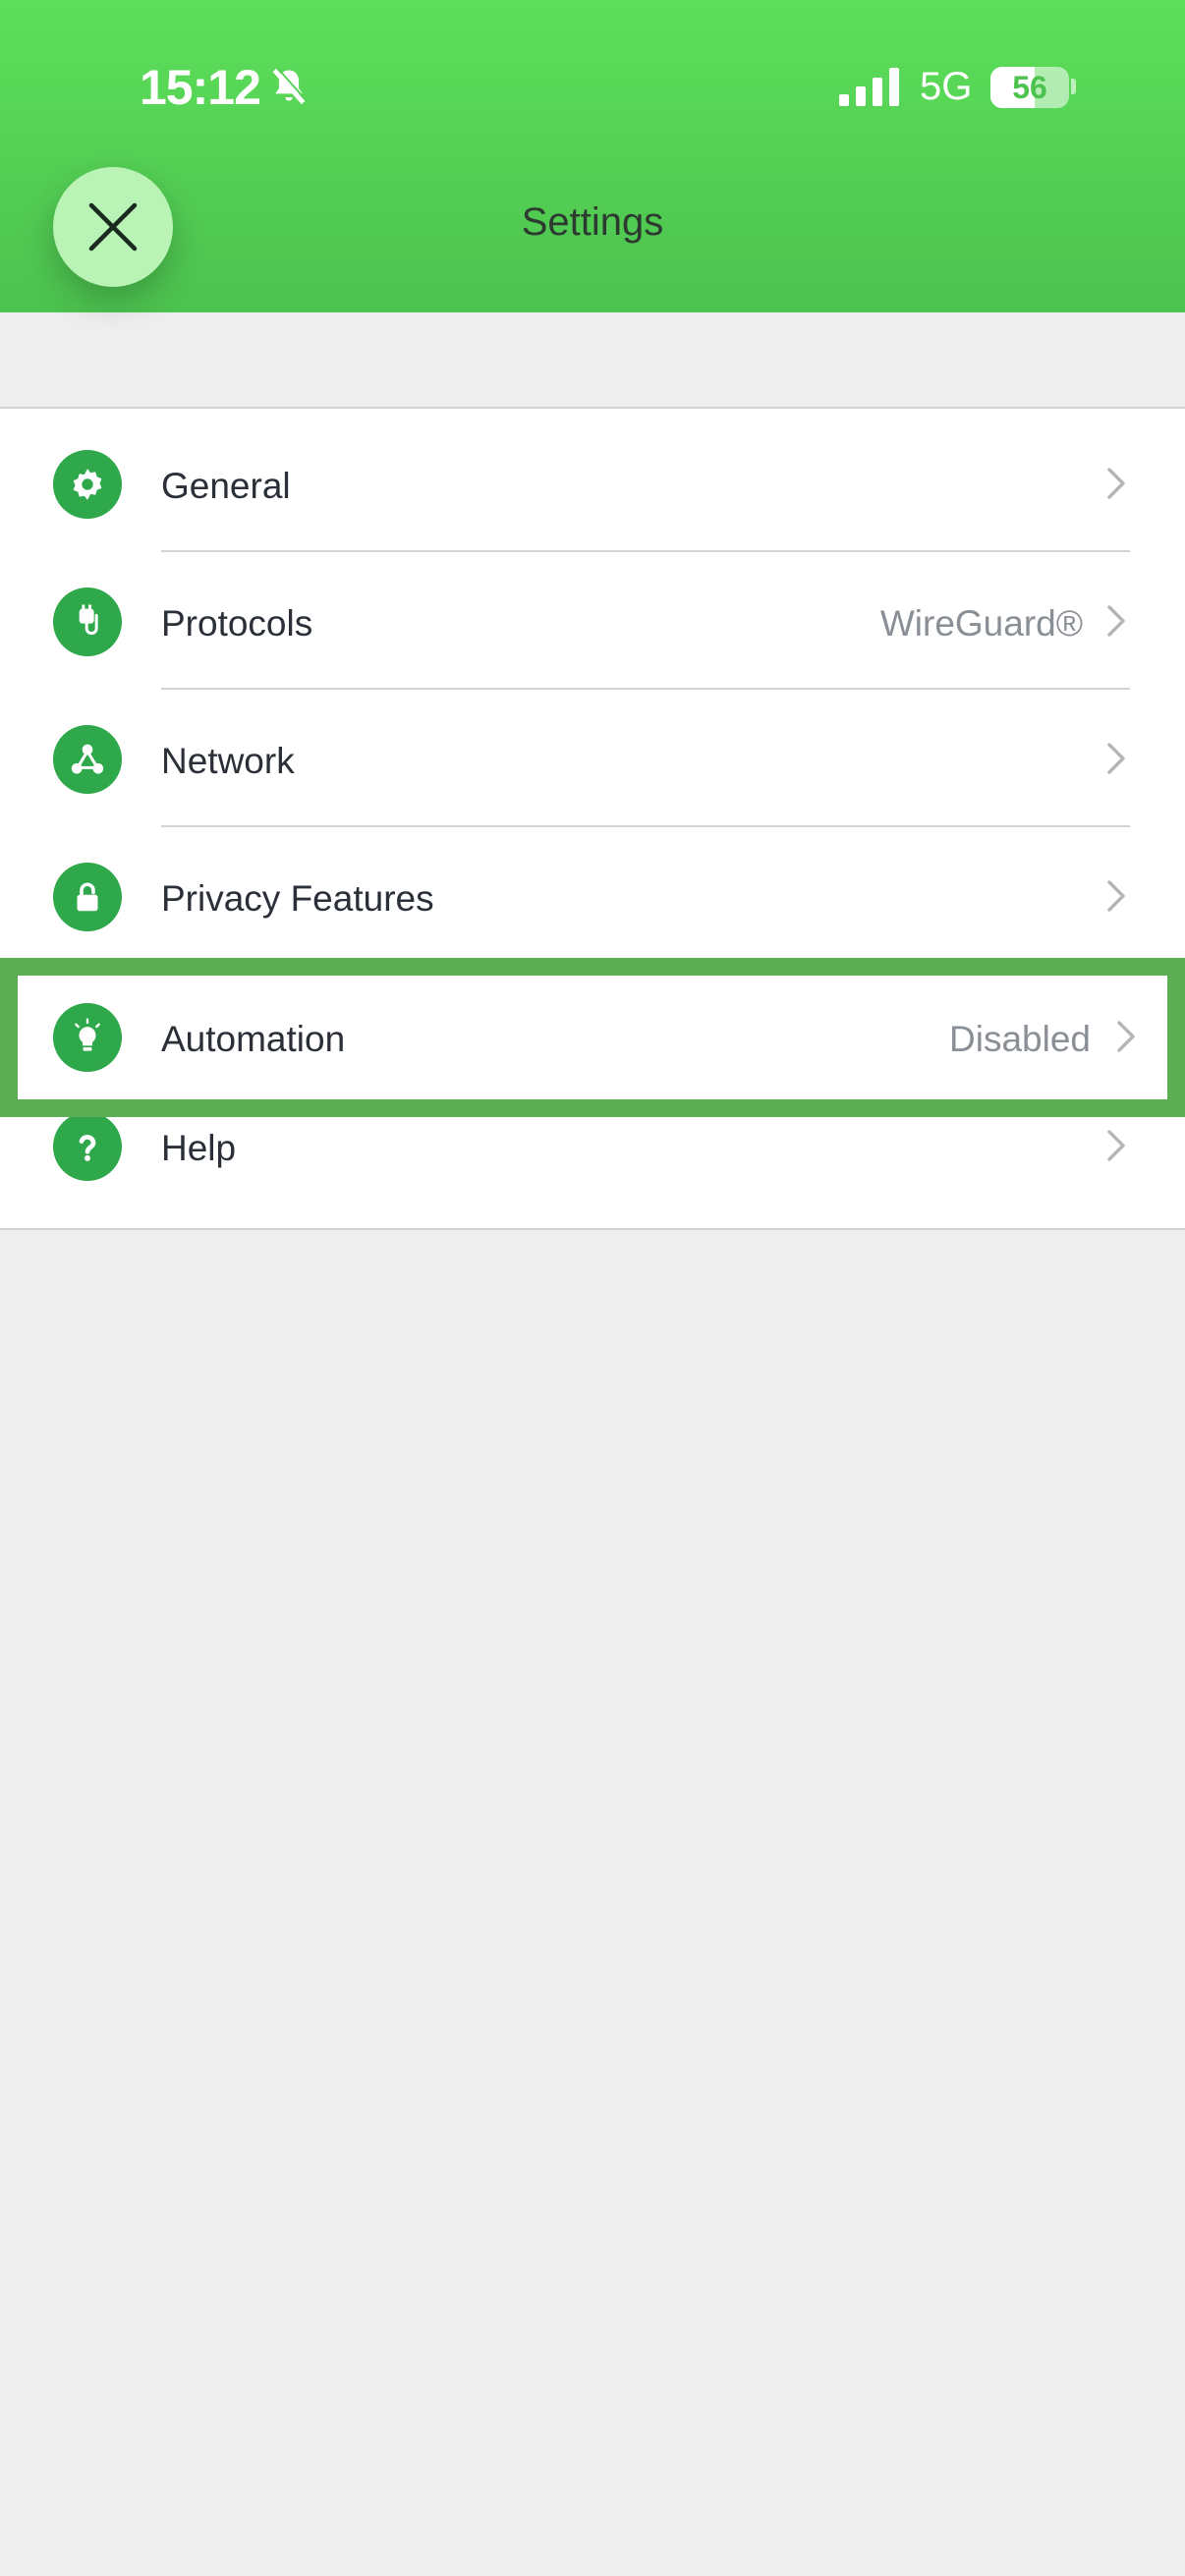 The width and height of the screenshot is (1185, 2576). Describe the element at coordinates (237, 623) in the screenshot. I see `settings-item-label: Protocols` at that location.